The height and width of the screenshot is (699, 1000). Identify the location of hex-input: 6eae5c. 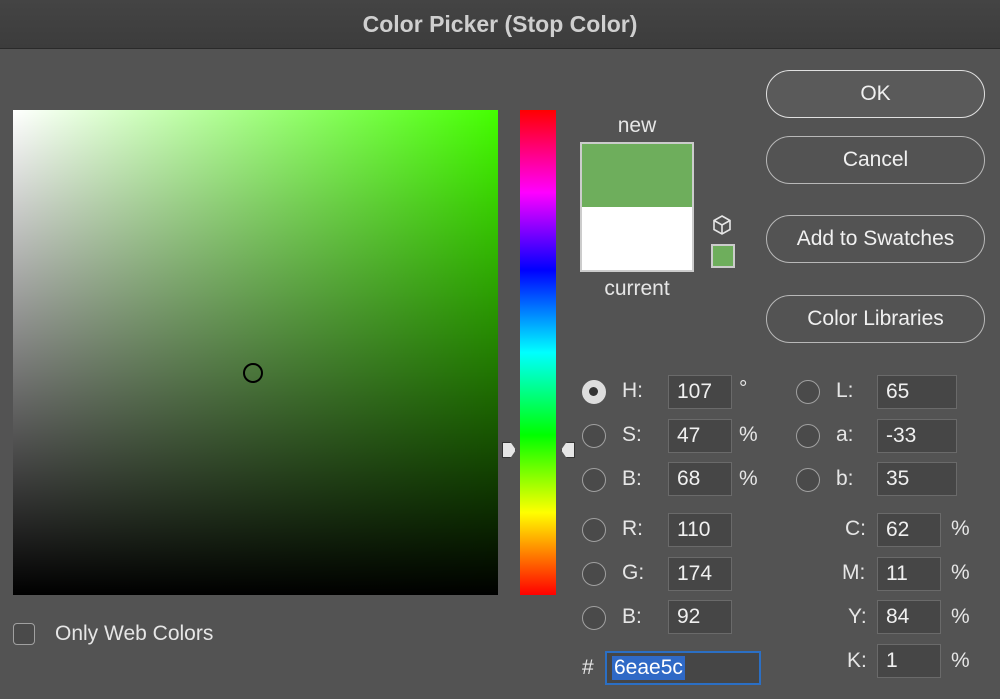
(683, 668).